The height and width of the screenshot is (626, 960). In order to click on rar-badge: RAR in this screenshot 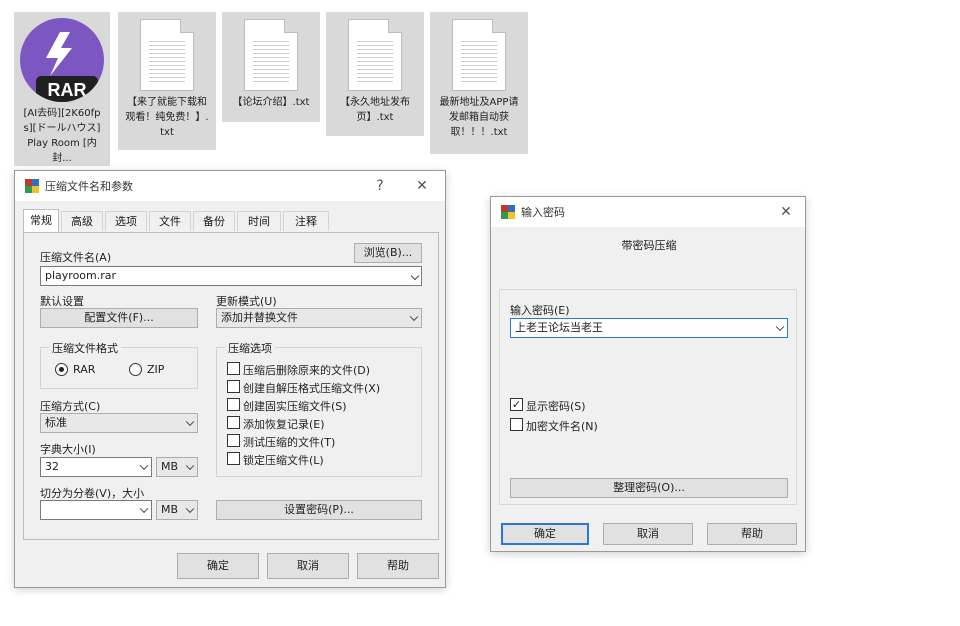, I will do `click(67, 89)`.